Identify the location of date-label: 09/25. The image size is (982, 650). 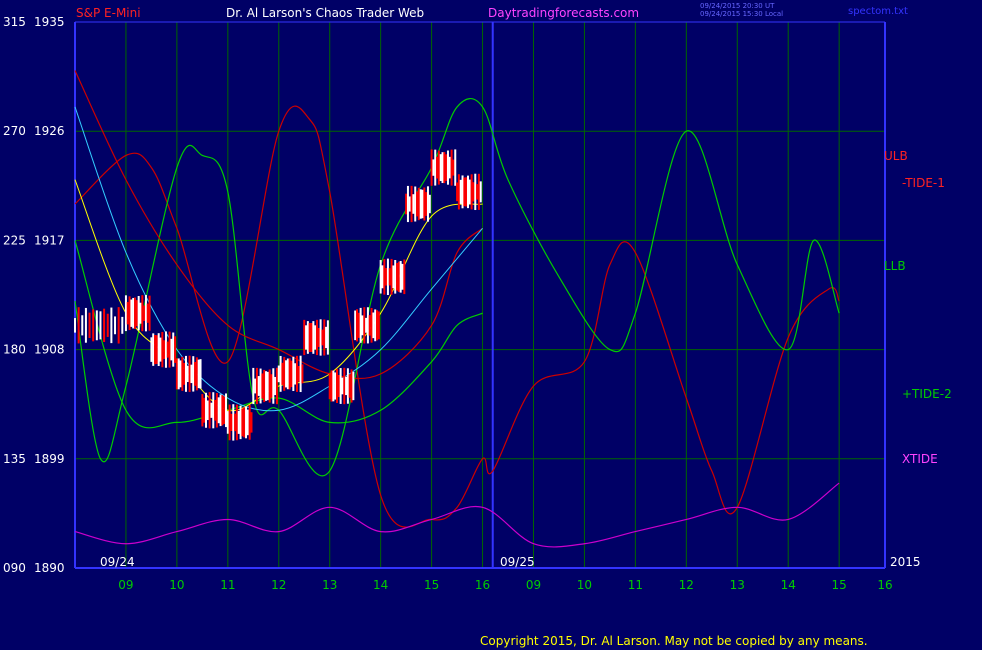
(517, 562).